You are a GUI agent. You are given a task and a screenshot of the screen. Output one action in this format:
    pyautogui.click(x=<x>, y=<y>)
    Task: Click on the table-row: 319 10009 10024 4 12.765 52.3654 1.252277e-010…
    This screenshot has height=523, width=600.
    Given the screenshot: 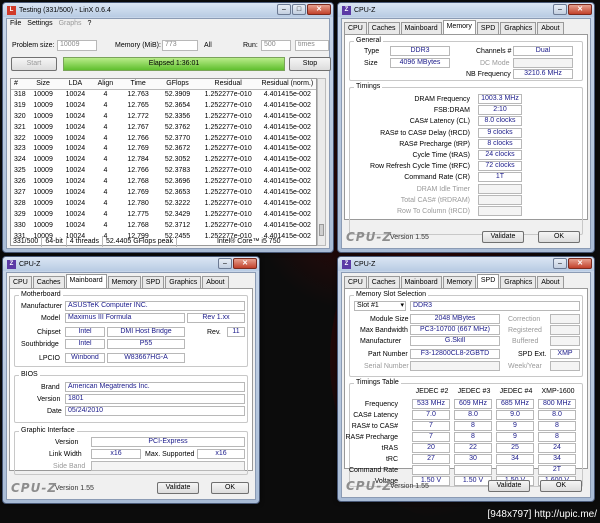 What is the action you would take?
    pyautogui.click(x=163, y=106)
    